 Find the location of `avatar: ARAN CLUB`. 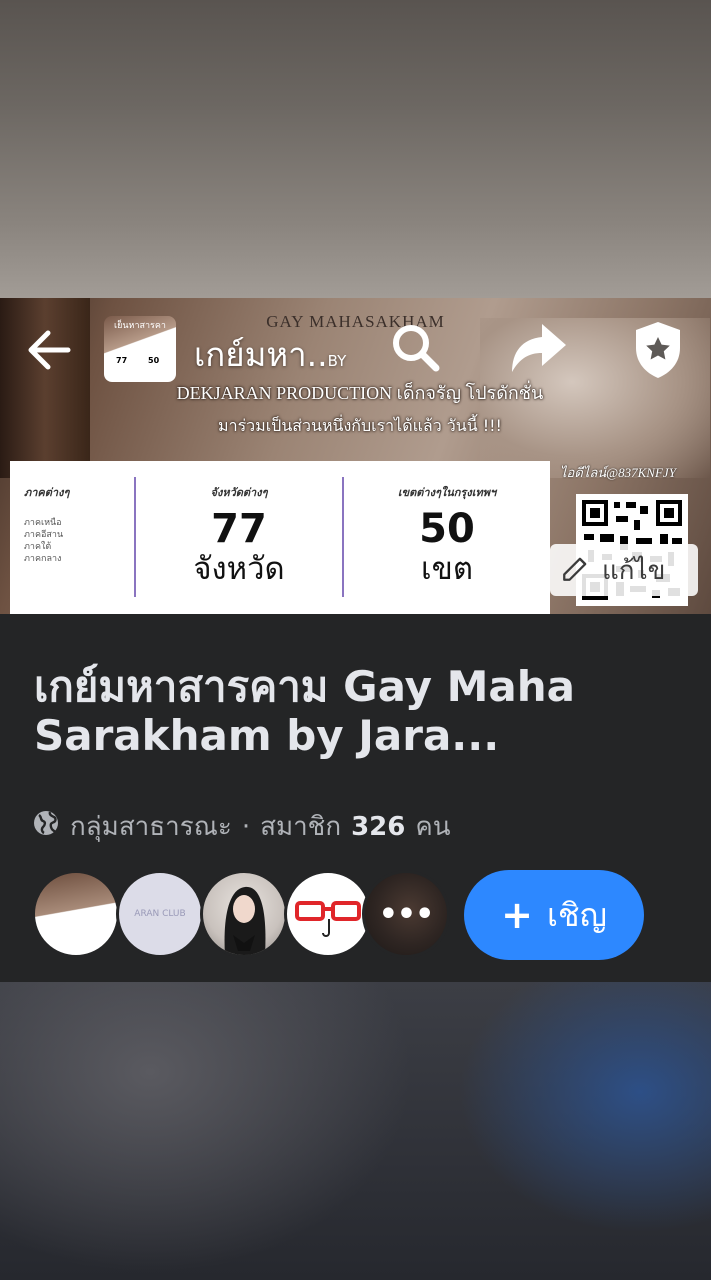

avatar: ARAN CLUB is located at coordinates (160, 914).